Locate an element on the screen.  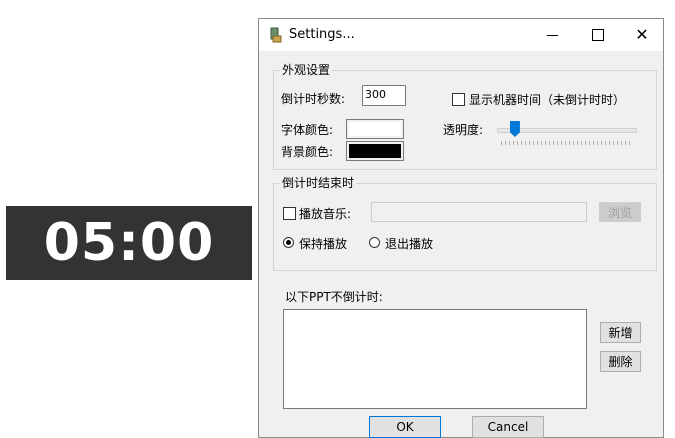
minimize-button is located at coordinates (552, 35).